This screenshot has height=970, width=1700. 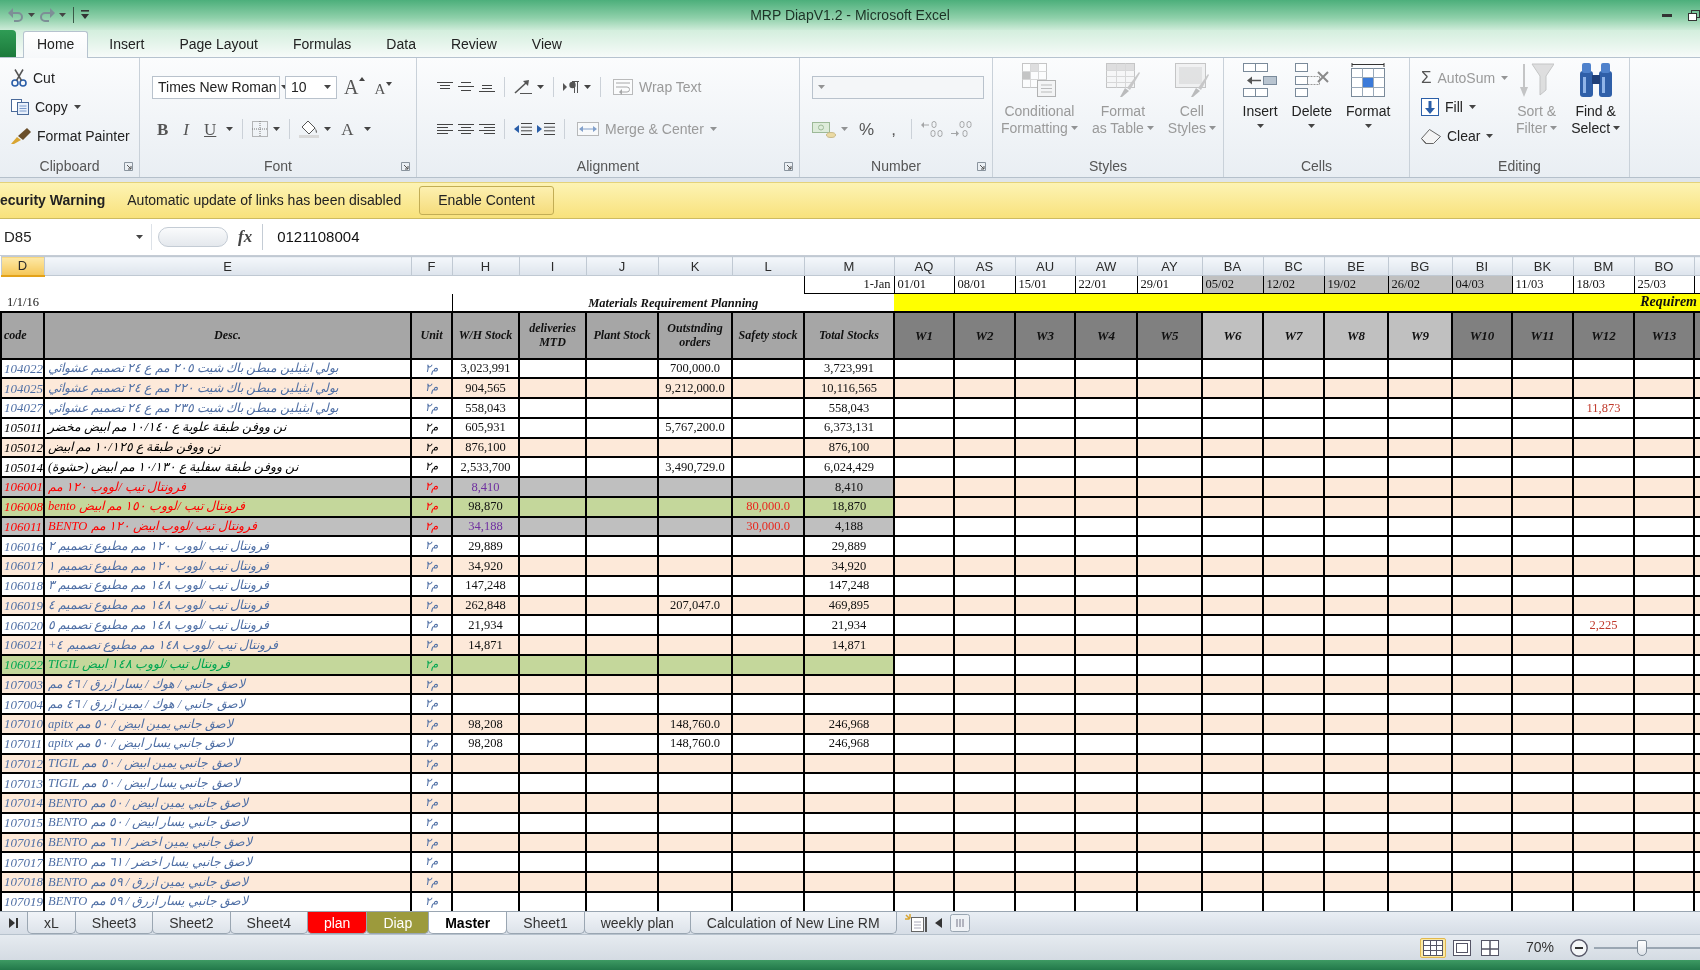 I want to click on column-header: BE, so click(x=1356, y=266).